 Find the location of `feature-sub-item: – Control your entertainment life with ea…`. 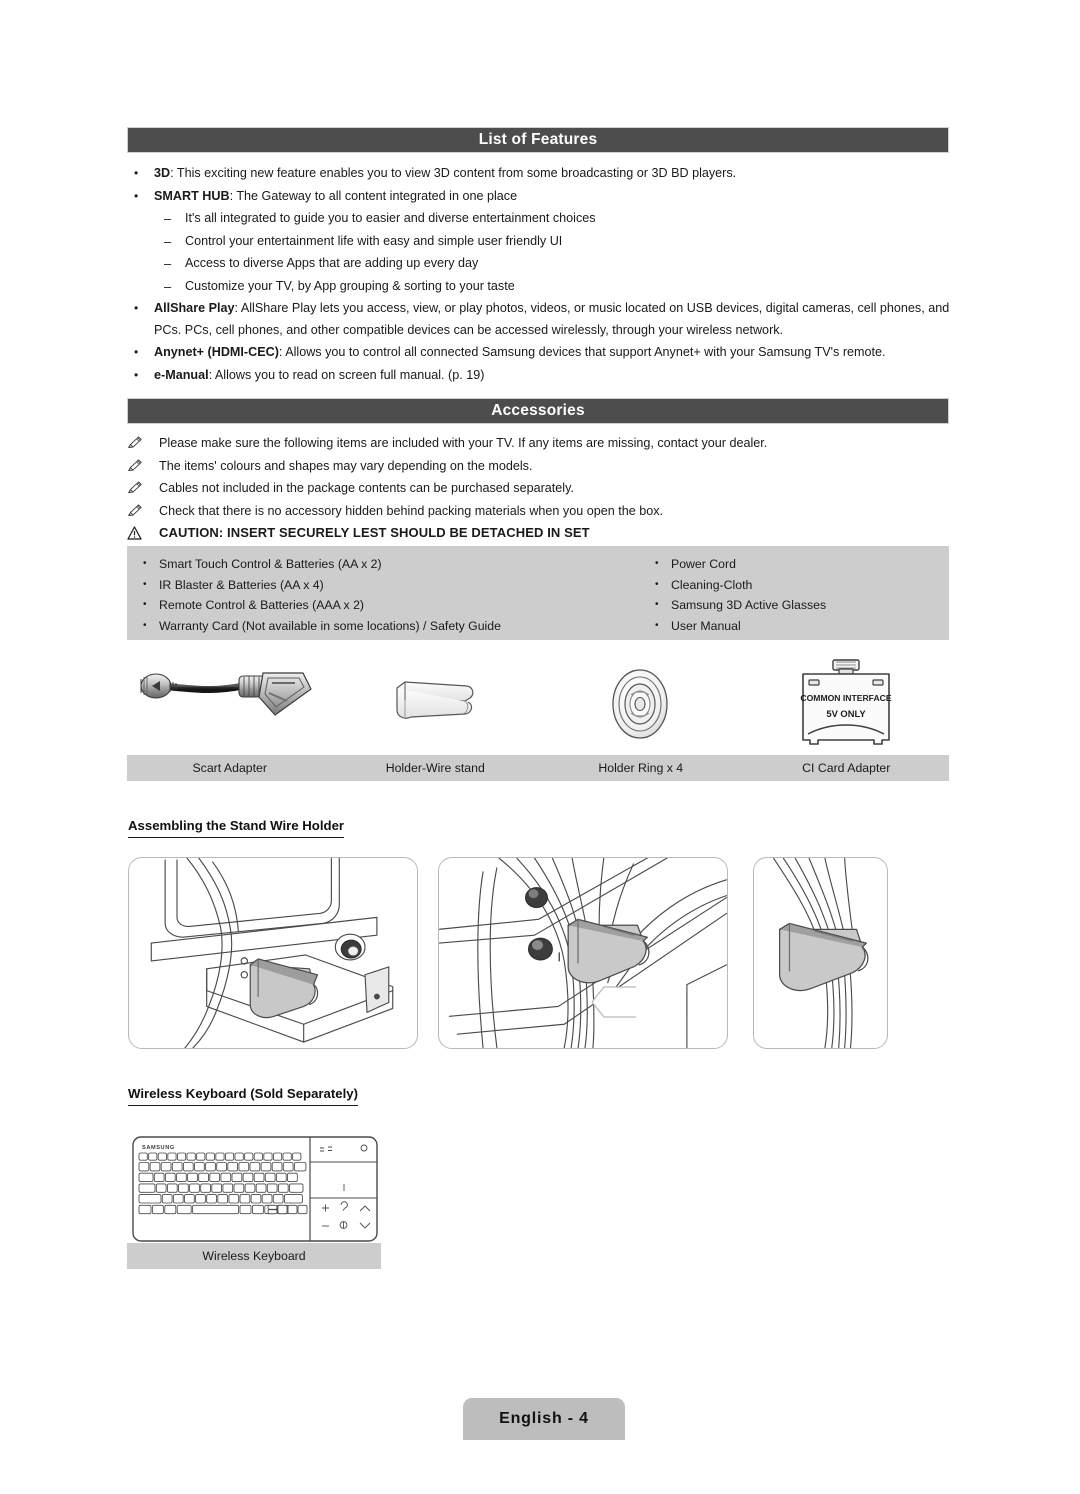

feature-sub-item: – Control your entertainment life with ea… is located at coordinates (541, 242).